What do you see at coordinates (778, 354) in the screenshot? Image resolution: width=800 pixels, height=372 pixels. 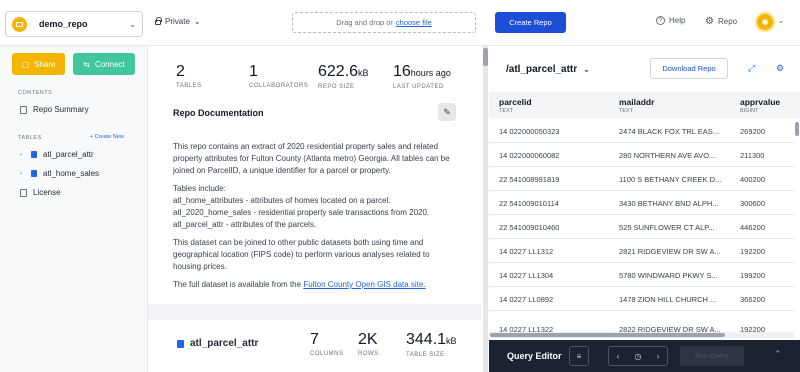 I see `chevron-up-icon: ⌃` at bounding box center [778, 354].